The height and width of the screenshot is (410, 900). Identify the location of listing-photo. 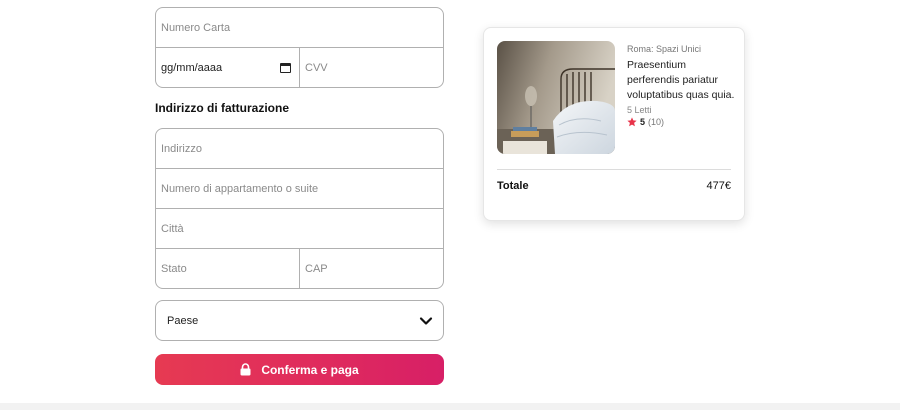
(556, 97).